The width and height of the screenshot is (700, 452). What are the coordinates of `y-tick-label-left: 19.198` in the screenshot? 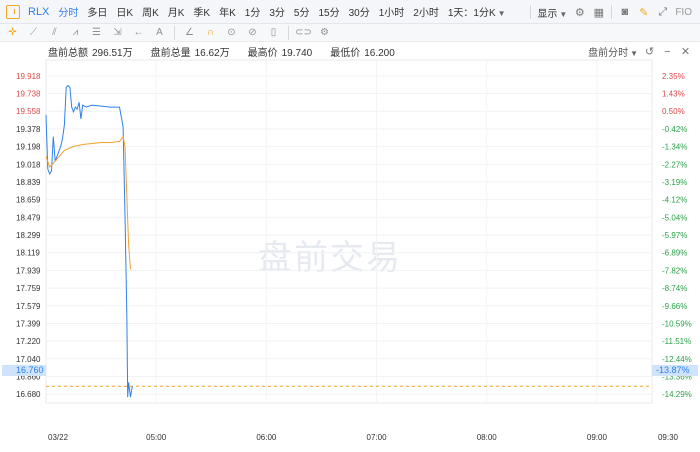 It's located at (28, 147).